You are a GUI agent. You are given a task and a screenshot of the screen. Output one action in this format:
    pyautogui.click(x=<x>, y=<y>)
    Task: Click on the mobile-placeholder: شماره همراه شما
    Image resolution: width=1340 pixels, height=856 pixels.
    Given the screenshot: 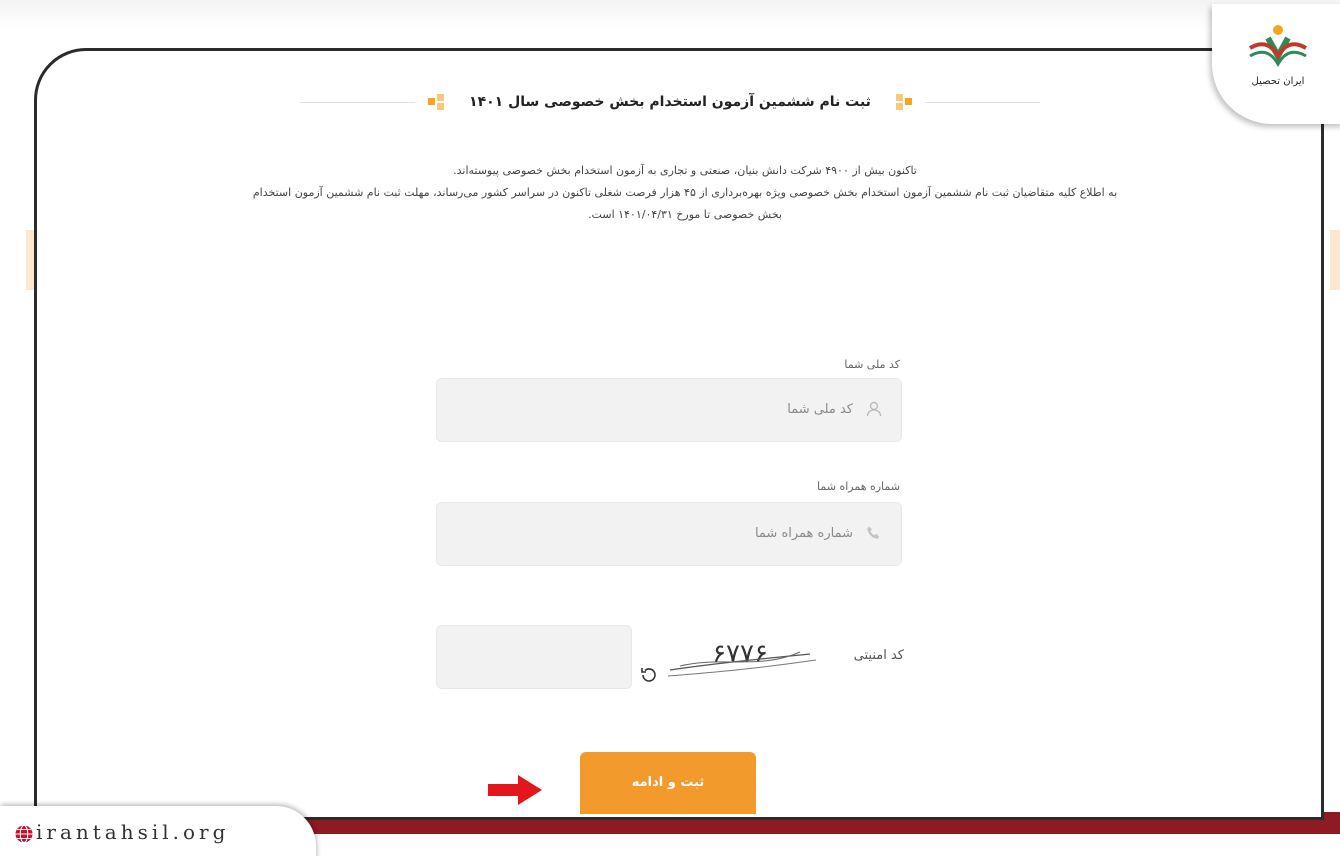 What is the action you would take?
    pyautogui.click(x=803, y=533)
    